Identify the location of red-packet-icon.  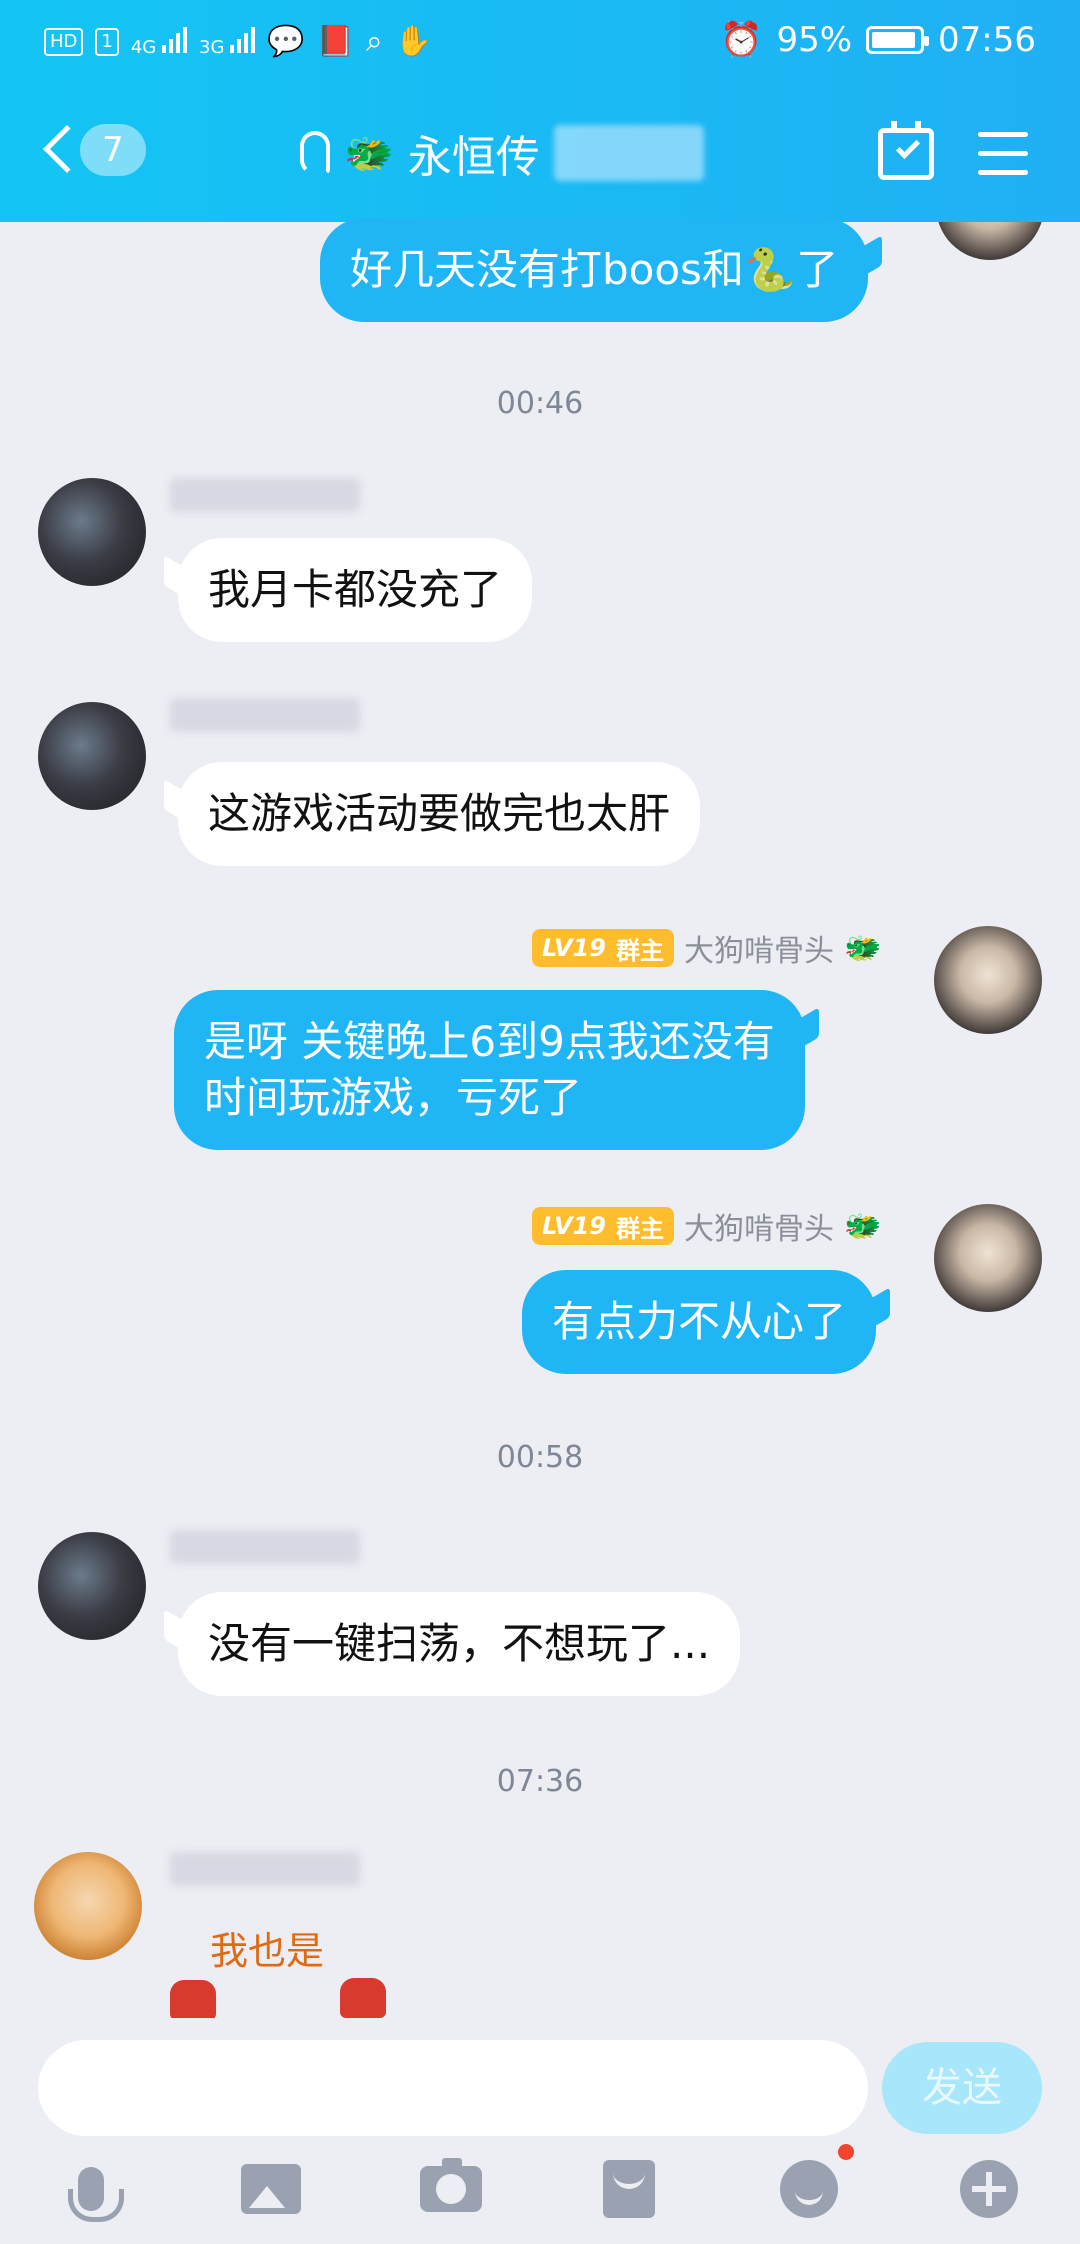
(629, 2189).